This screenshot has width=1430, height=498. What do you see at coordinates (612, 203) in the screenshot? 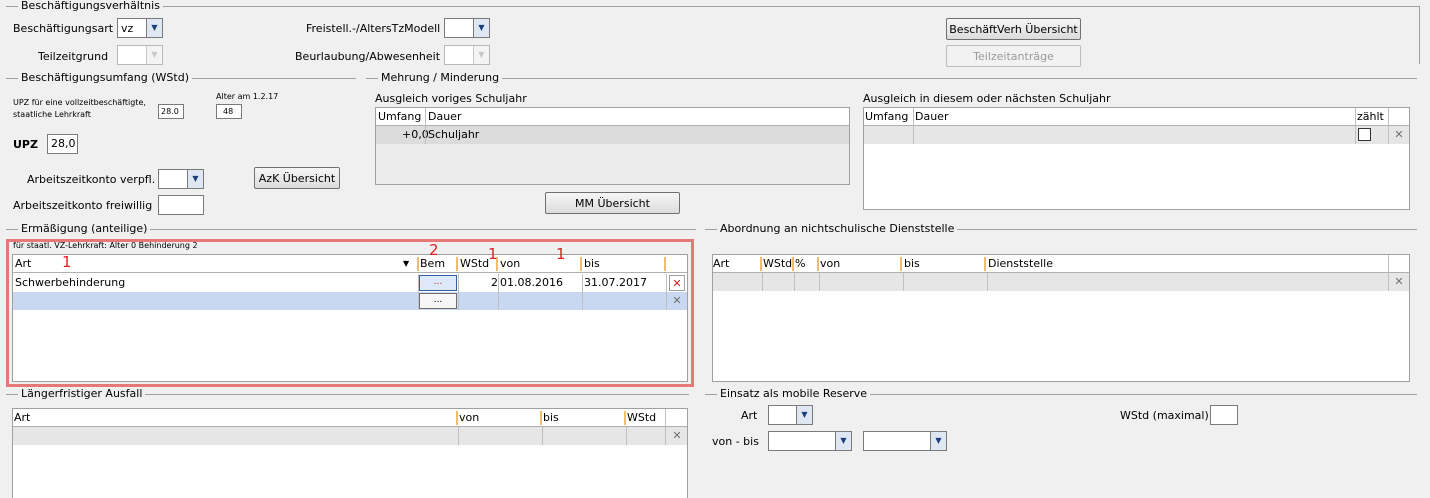
I see `mm-uebersicht-button: MM Übersicht` at bounding box center [612, 203].